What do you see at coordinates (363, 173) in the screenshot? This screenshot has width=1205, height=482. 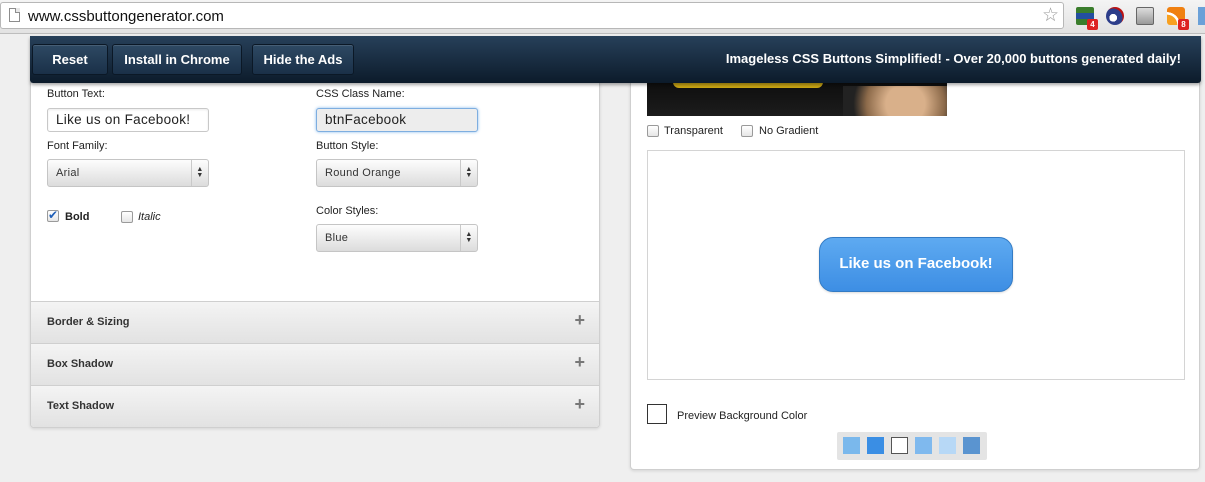 I see `button-style-value: Round Orange` at bounding box center [363, 173].